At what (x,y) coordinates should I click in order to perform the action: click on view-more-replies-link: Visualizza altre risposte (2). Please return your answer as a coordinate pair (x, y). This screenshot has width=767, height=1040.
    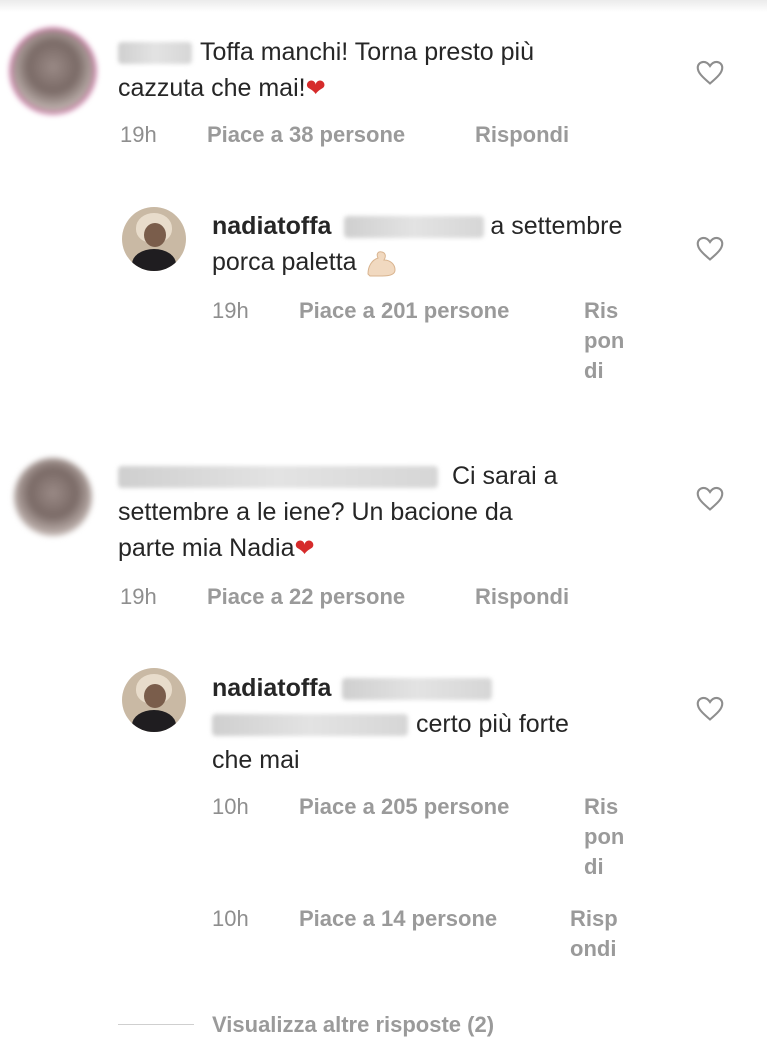
    Looking at the image, I should click on (353, 1025).